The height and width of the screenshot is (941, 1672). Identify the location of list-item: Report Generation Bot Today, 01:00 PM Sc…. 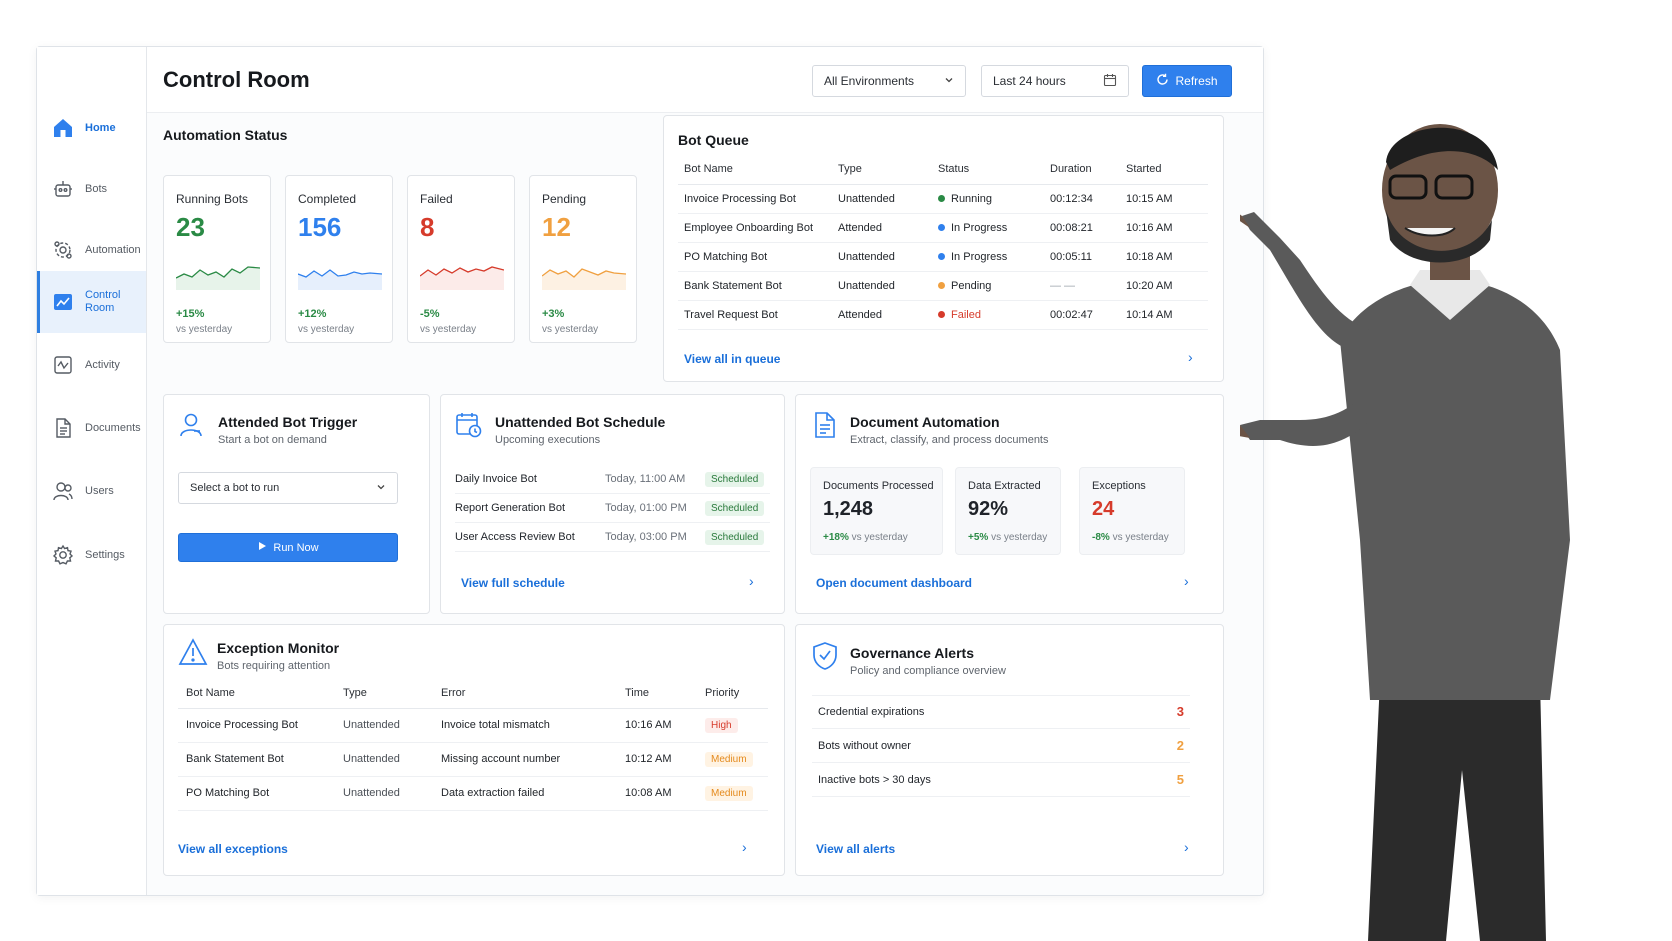
(612, 508).